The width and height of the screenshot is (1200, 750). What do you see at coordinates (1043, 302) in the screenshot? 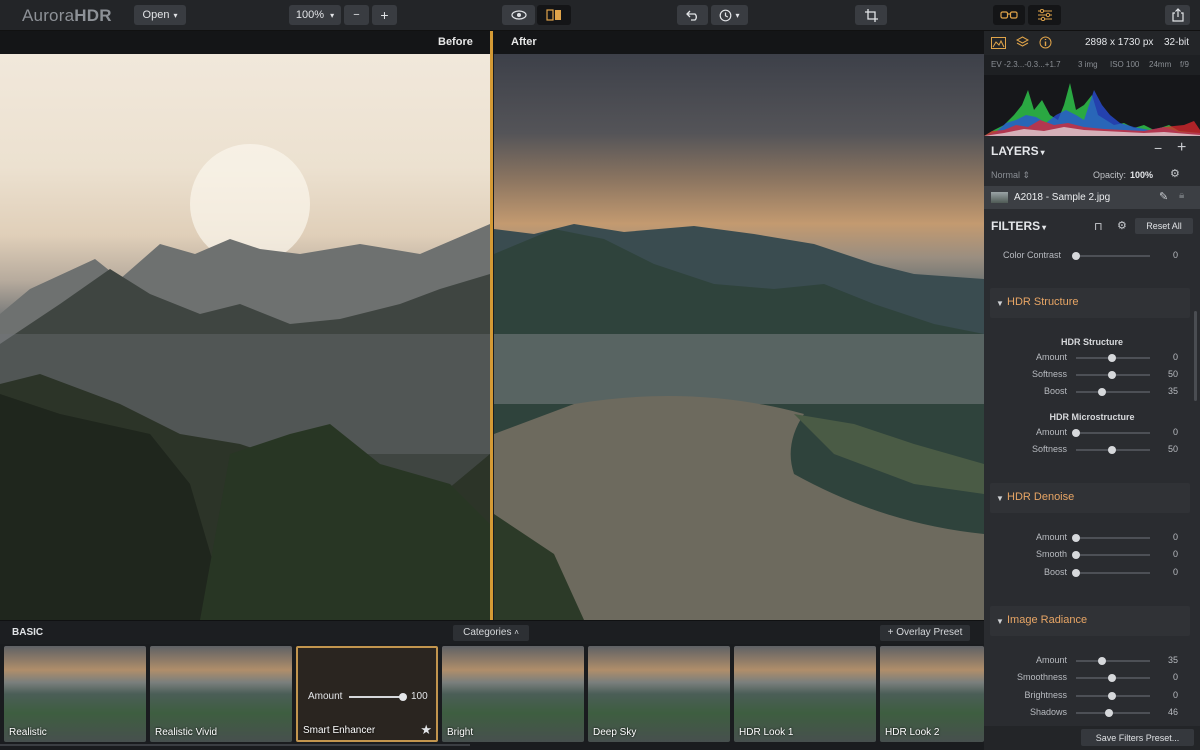
I see `section-title: HDR Structure` at bounding box center [1043, 302].